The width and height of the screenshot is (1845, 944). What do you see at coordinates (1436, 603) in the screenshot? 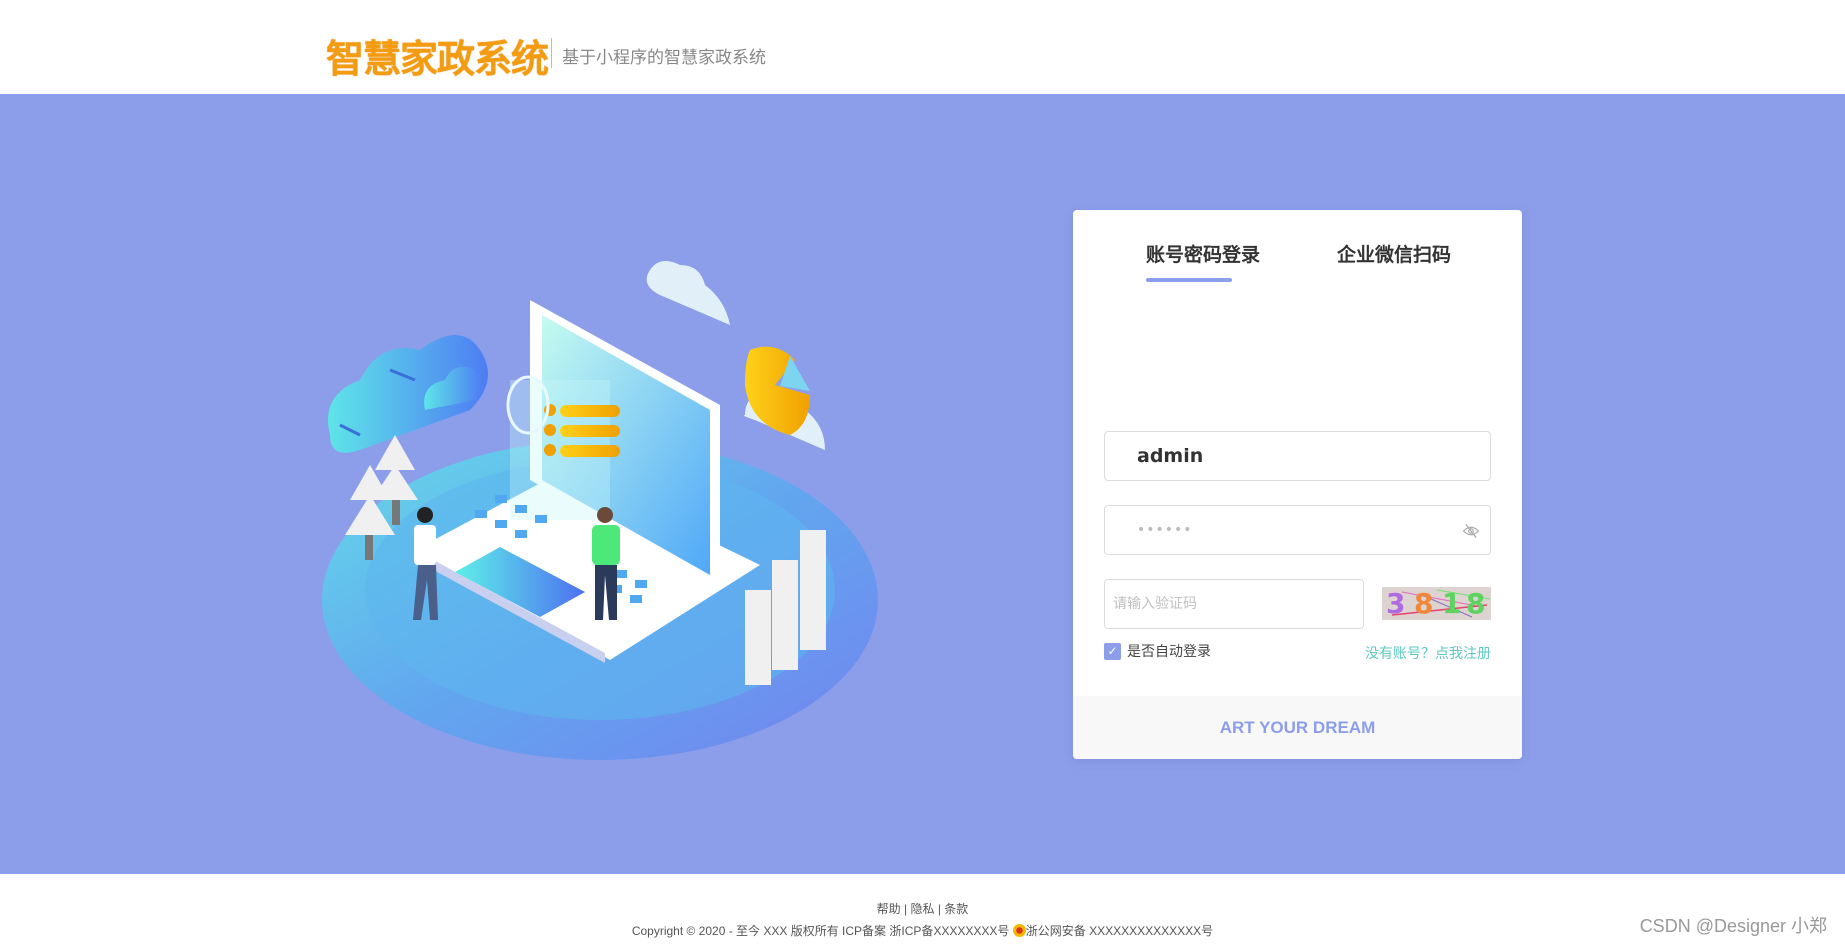
I see `captcha-image: 3 8 1 8` at bounding box center [1436, 603].